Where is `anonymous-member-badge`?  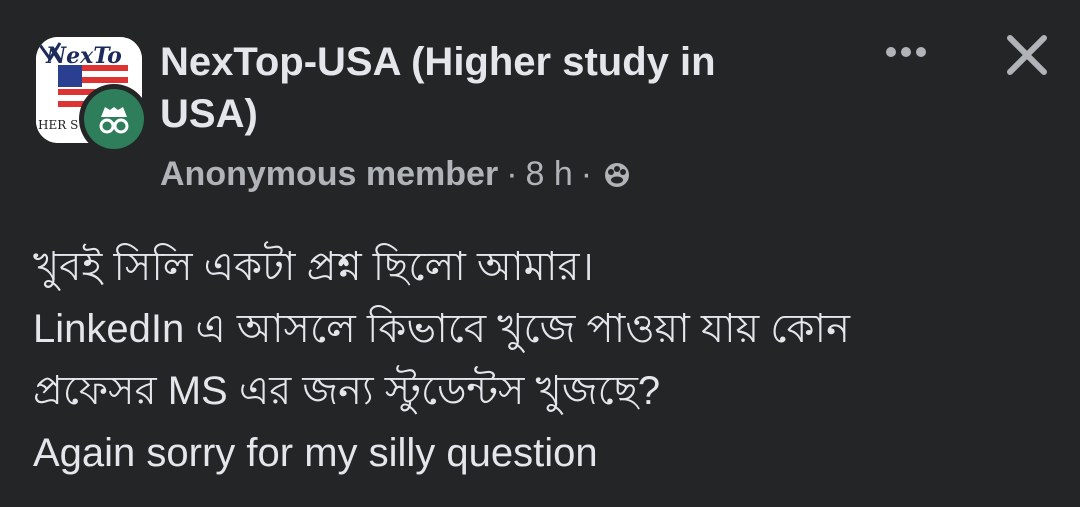
anonymous-member-badge is located at coordinates (114, 119).